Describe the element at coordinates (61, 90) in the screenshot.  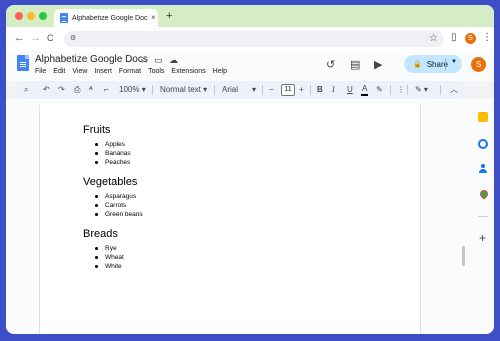
I see `redo-icon: ↷` at that location.